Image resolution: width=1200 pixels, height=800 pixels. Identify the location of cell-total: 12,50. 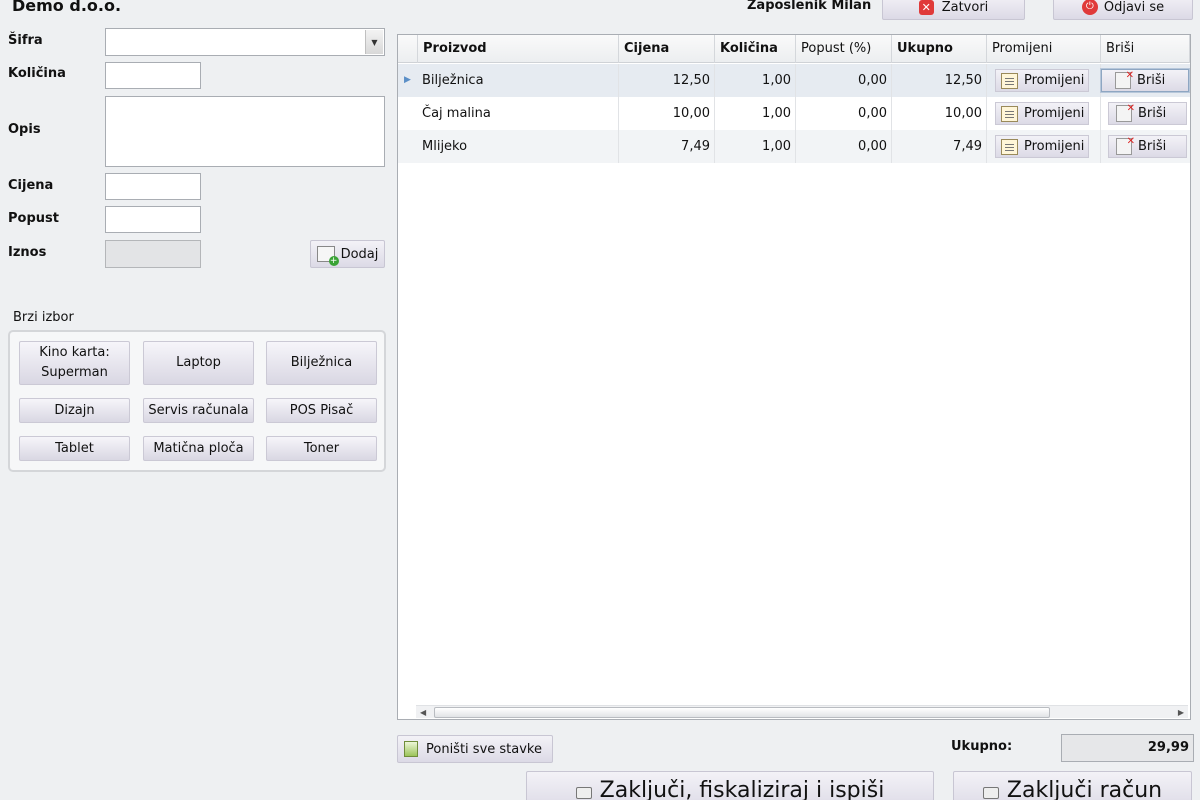
(939, 80).